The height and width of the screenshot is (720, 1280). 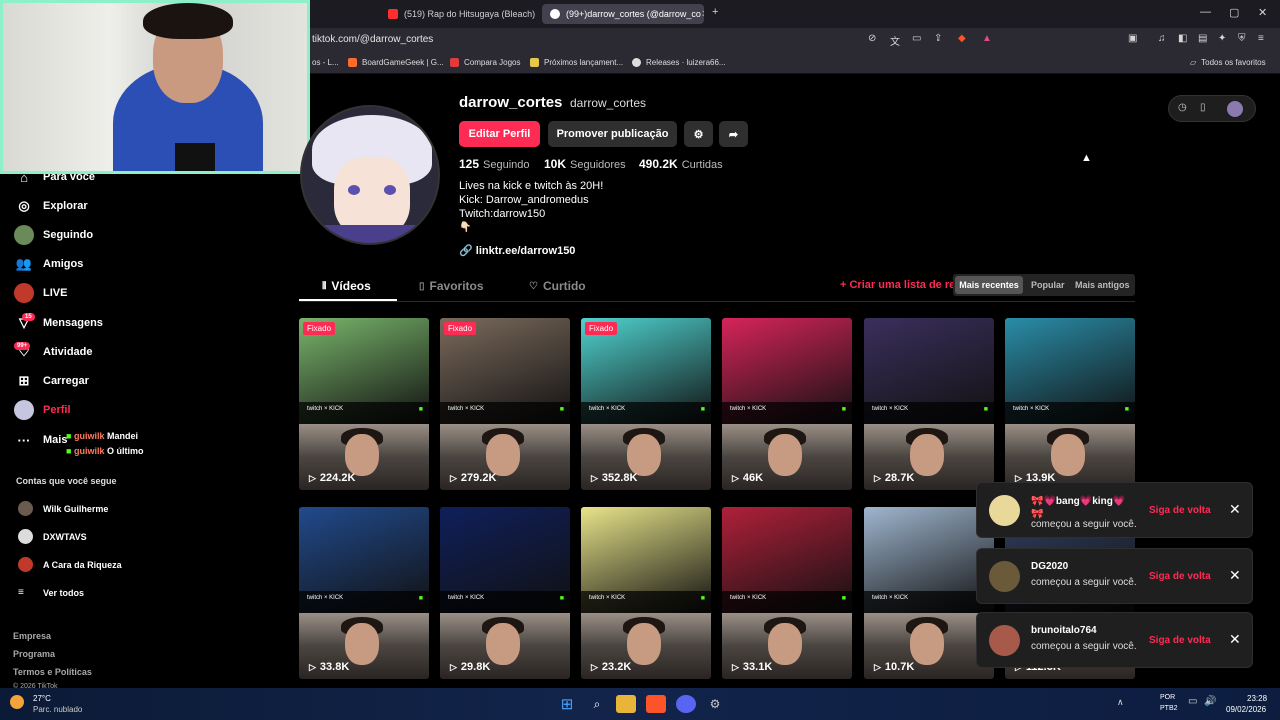 I want to click on music-icon: ♫, so click(x=1162, y=38).